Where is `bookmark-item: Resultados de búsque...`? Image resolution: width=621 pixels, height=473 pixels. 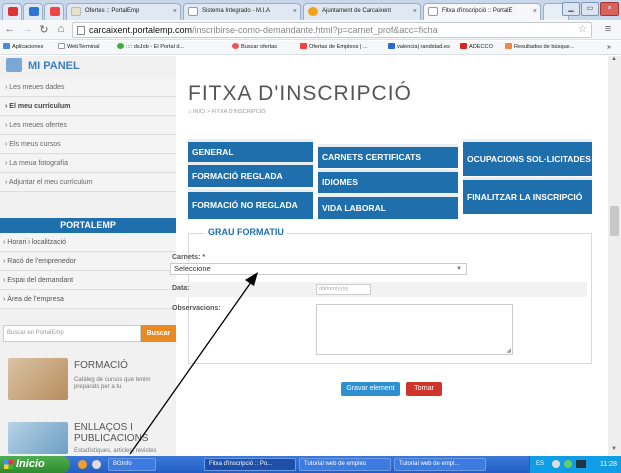
bookmark-item: Resultados de búsque... is located at coordinates (539, 47).